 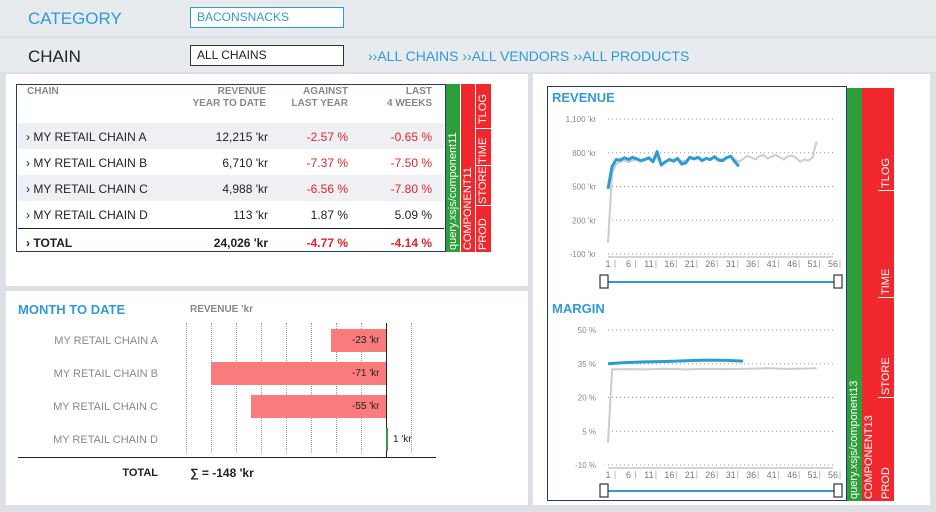 I want to click on mtd-value-c: -55 'kr, so click(x=366, y=406).